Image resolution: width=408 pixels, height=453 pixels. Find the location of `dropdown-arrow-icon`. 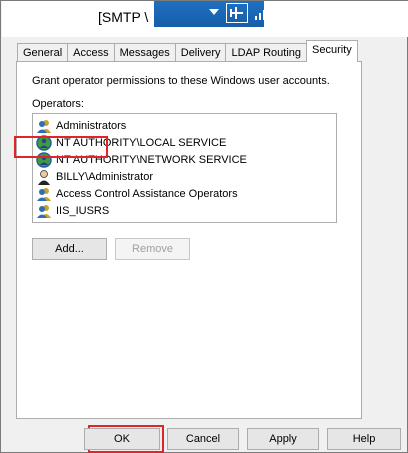

dropdown-arrow-icon is located at coordinates (214, 12).